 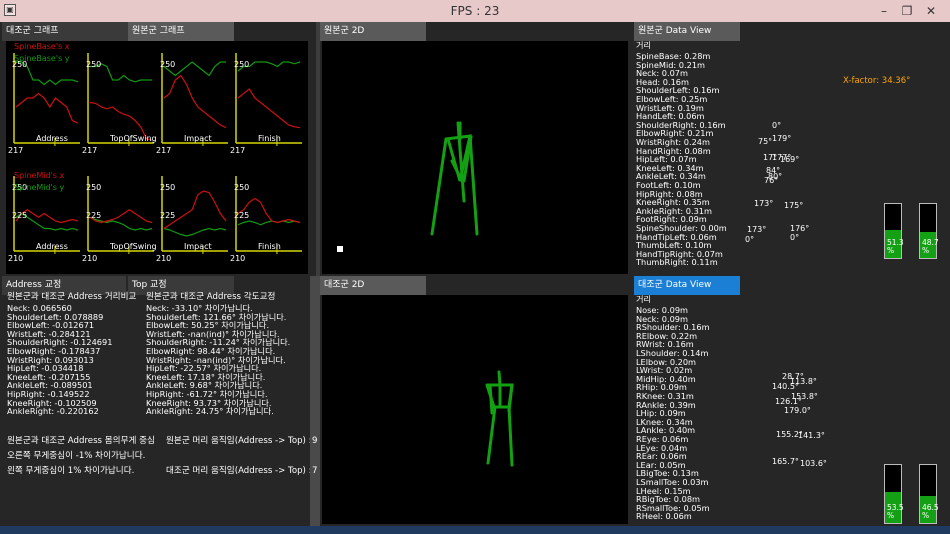 What do you see at coordinates (53, 411) in the screenshot?
I see `distance-line: AnkleRight: -0.220162` at bounding box center [53, 411].